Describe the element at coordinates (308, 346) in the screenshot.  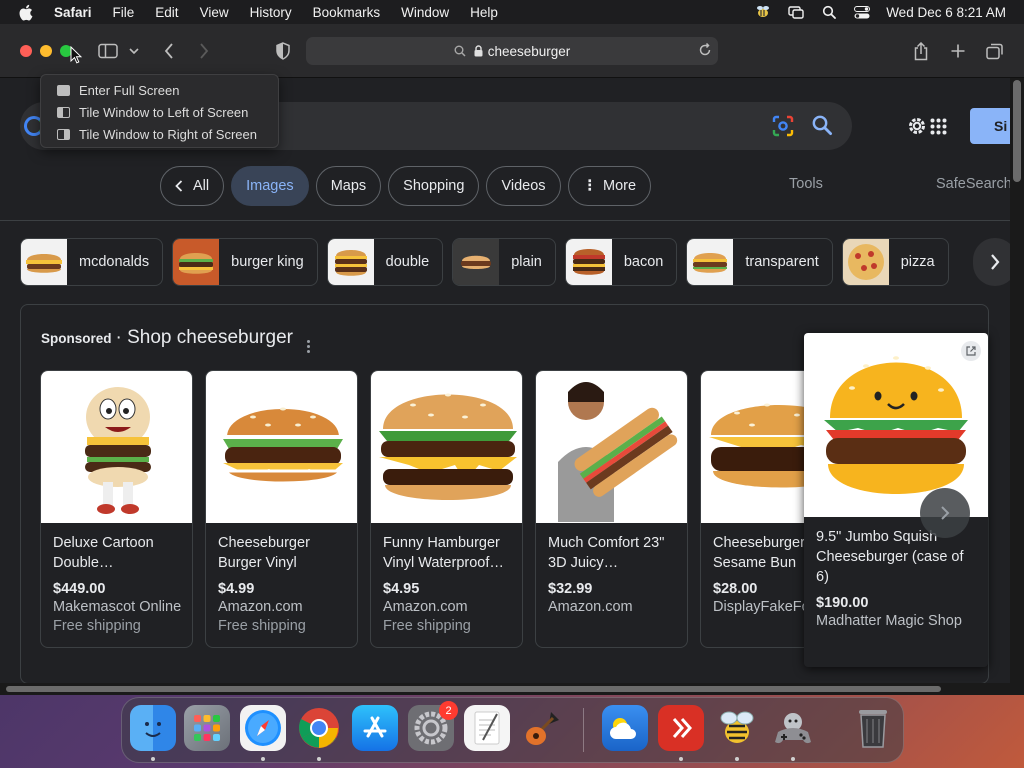
I see `more-options-icon` at that location.